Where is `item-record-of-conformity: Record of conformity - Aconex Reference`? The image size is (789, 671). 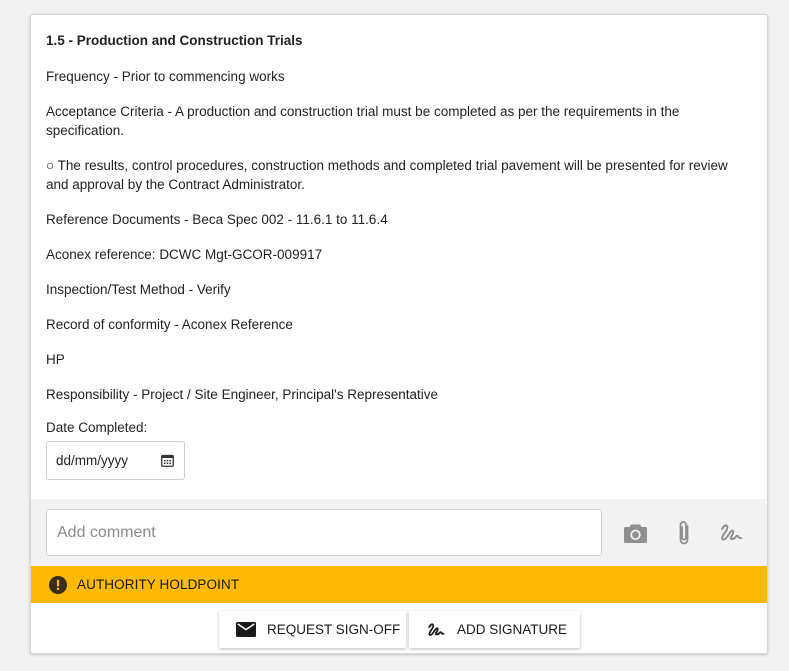 item-record-of-conformity: Record of conformity - Aconex Reference is located at coordinates (169, 324).